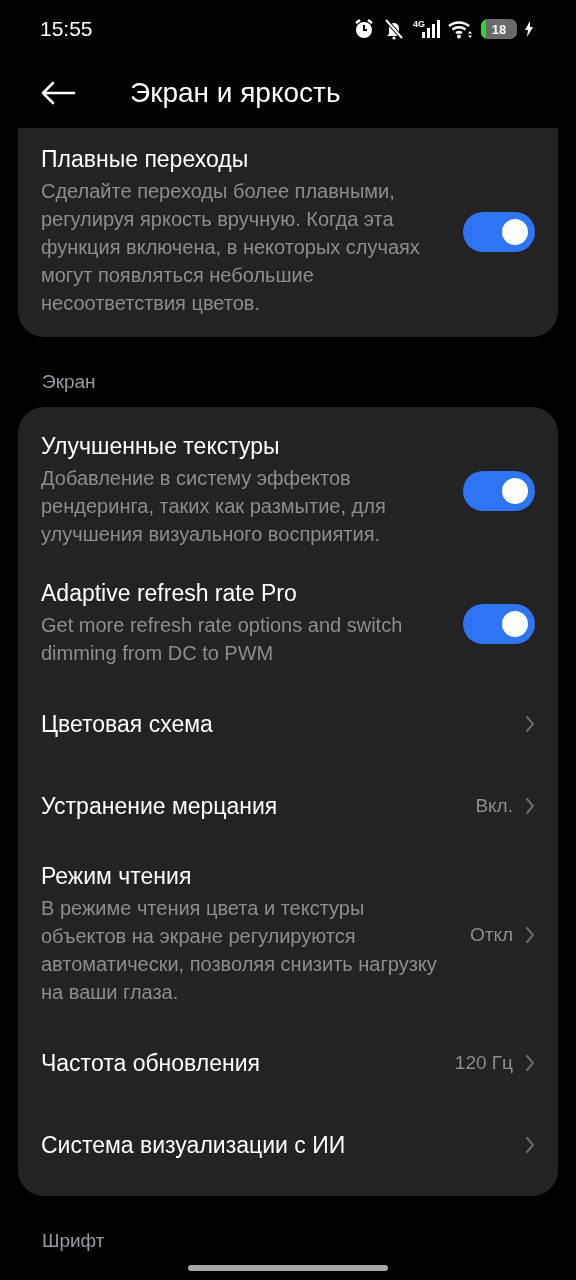 The height and width of the screenshot is (1280, 576). I want to click on setting-row: Улучшенные текстуры Добавление в систему эффектов рендеринга, таких как размытие, для улучшения визуального восприятия., so click(288, 490).